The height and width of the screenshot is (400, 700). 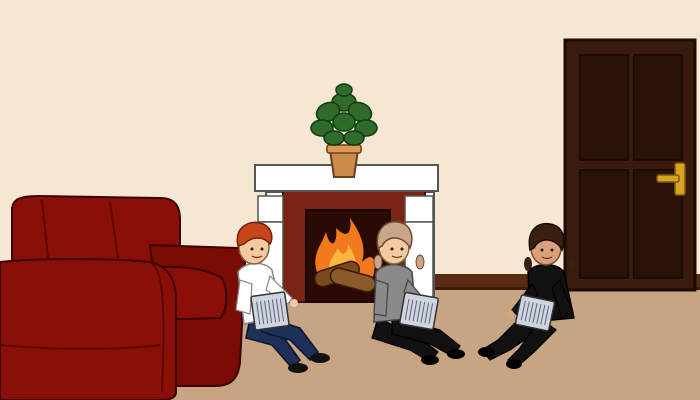 I want to click on door-icon, so click(x=630, y=165).